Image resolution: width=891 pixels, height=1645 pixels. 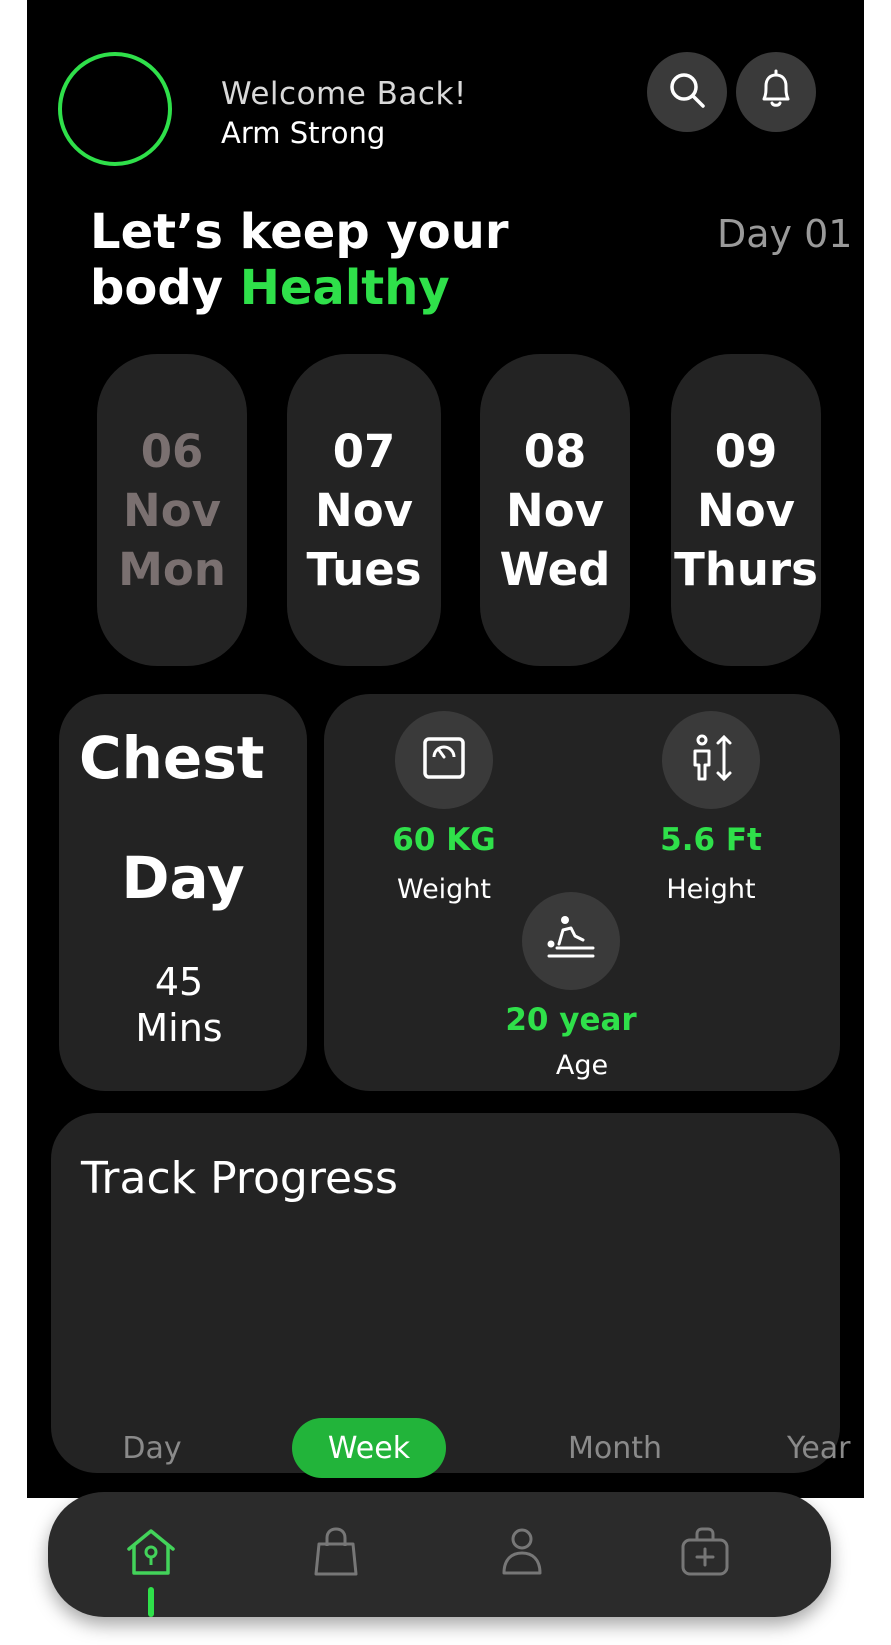 I want to click on weight-stat-button, so click(x=444, y=760).